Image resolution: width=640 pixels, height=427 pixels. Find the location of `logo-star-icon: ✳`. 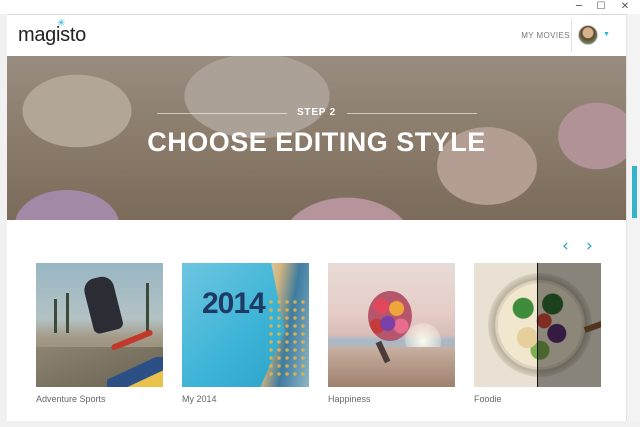

logo-star-icon: ✳ is located at coordinates (61, 23).